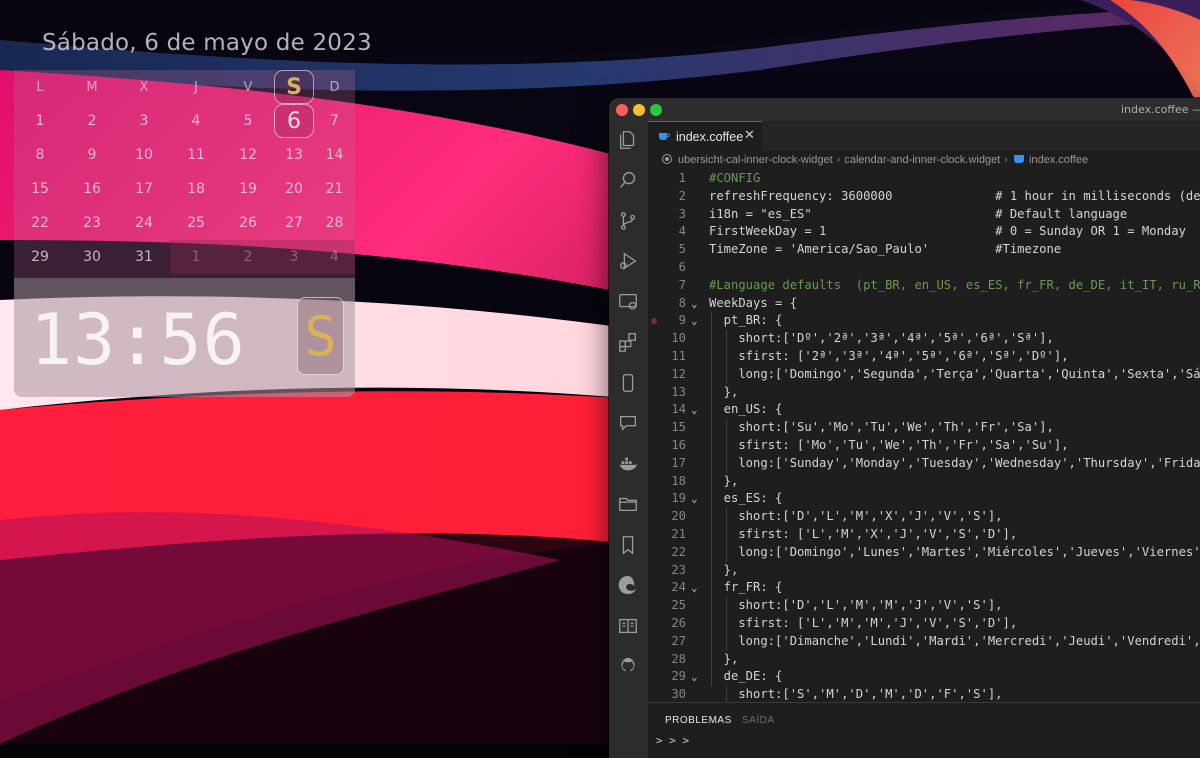 This screenshot has width=1200, height=758. I want to click on calendar-day: 4, so click(196, 121).